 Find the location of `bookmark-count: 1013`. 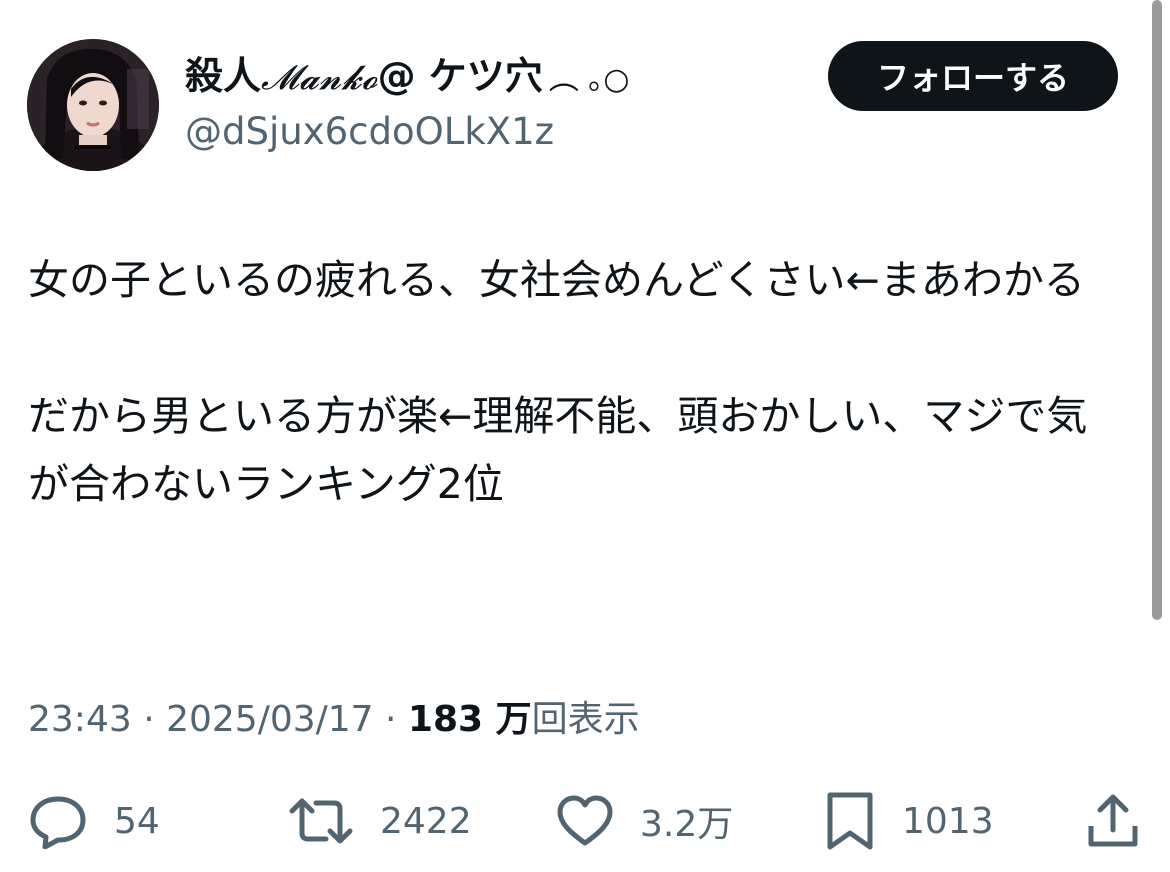

bookmark-count: 1013 is located at coordinates (948, 821).